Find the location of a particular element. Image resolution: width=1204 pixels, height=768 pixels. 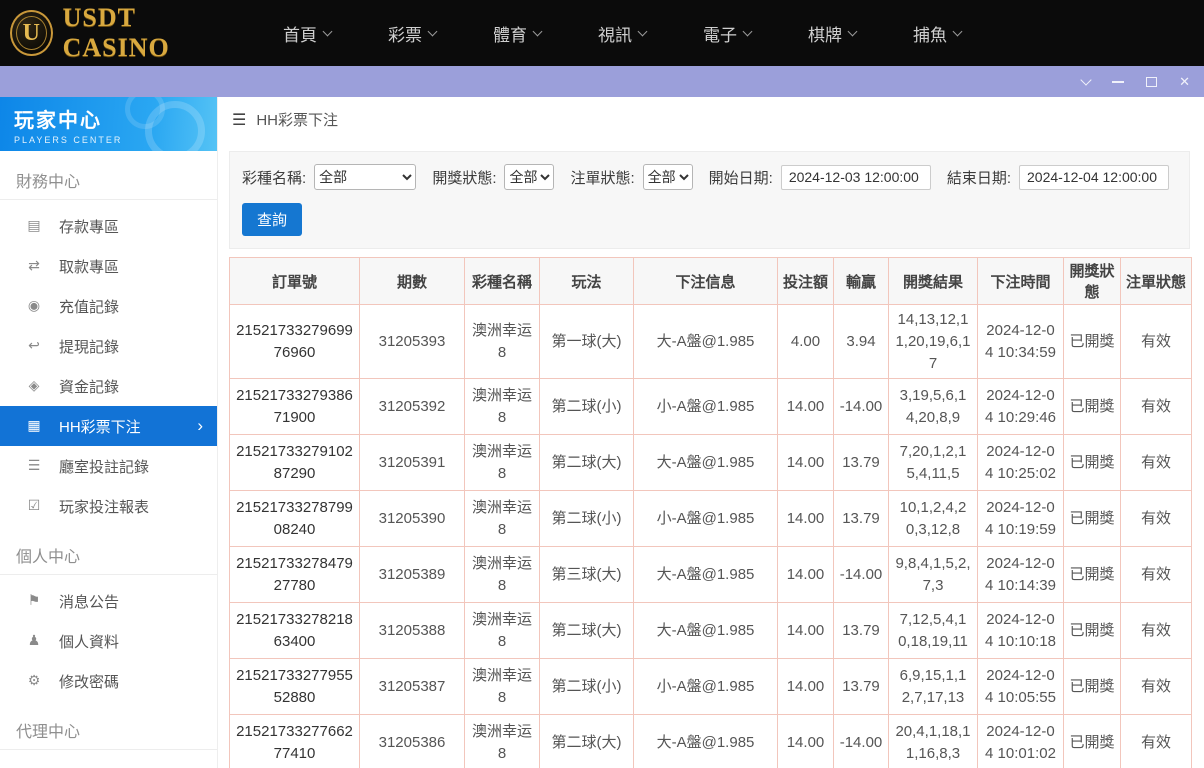

coin-letter: U is located at coordinates (31, 32).